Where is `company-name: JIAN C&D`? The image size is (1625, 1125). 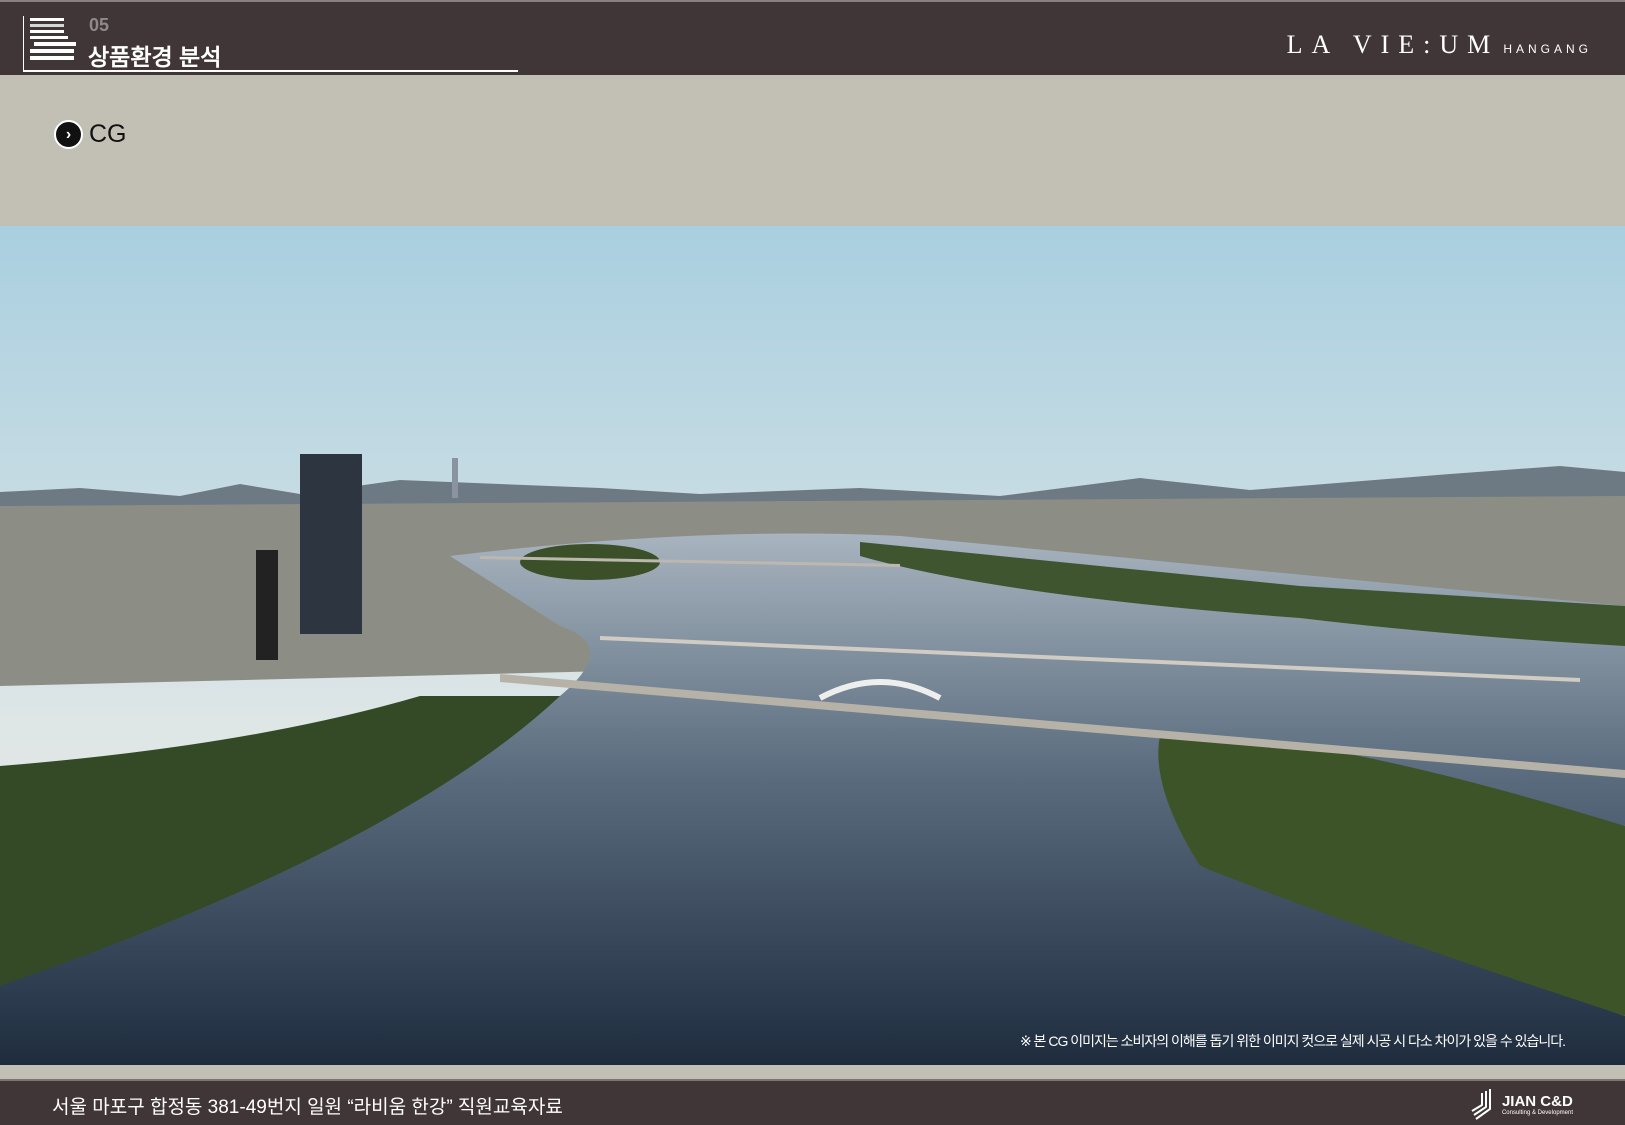
company-name: JIAN C&D is located at coordinates (1537, 1101).